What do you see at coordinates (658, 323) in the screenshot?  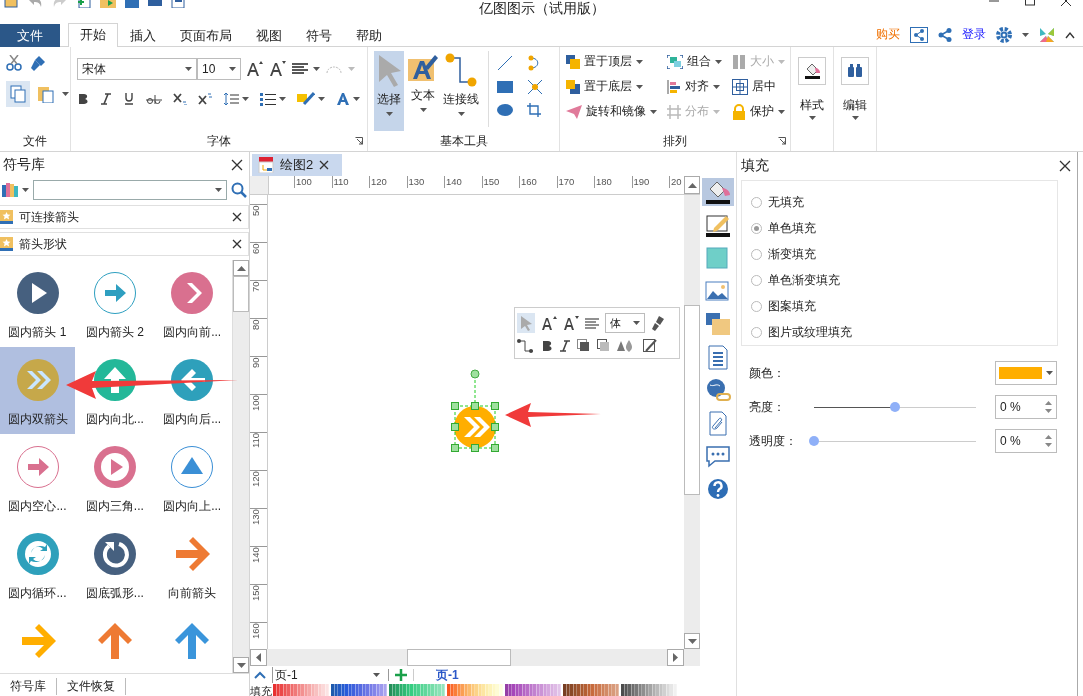 I see `brush-icon` at bounding box center [658, 323].